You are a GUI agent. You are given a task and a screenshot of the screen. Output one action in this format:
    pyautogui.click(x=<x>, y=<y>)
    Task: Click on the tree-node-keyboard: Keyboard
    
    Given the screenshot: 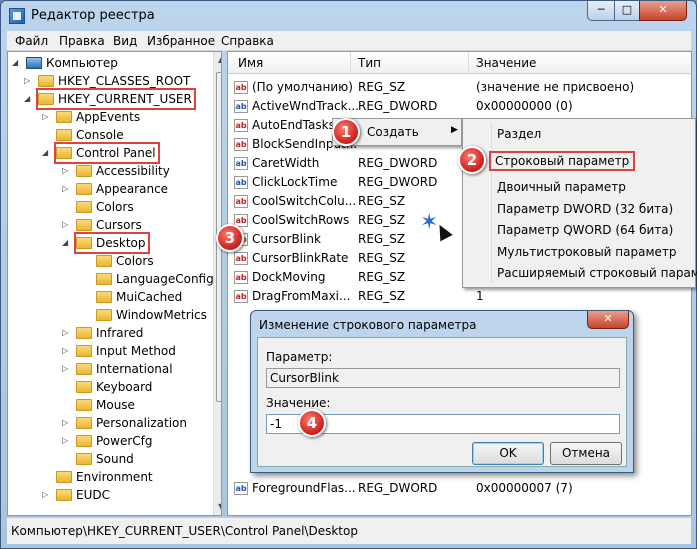 What is the action you would take?
    pyautogui.click(x=114, y=387)
    